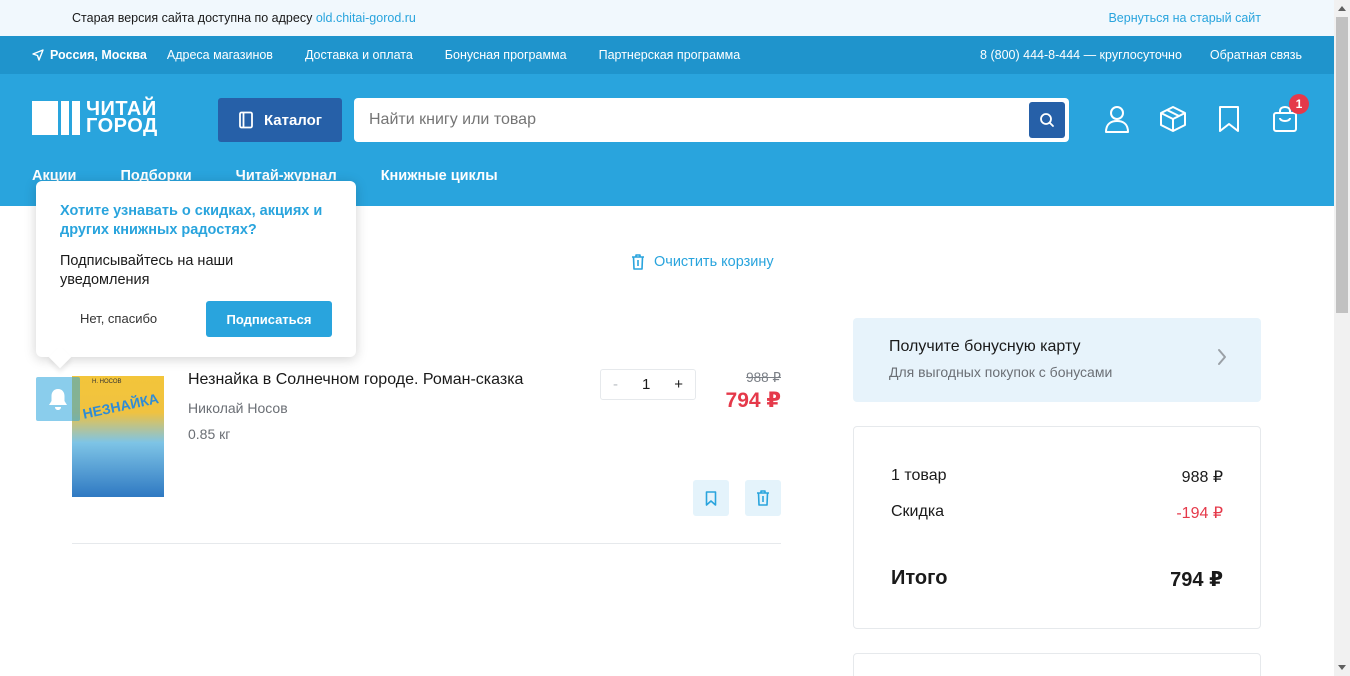 This screenshot has width=1350, height=676. What do you see at coordinates (1342, 667) in the screenshot?
I see `scroll-down-arrow-icon` at bounding box center [1342, 667].